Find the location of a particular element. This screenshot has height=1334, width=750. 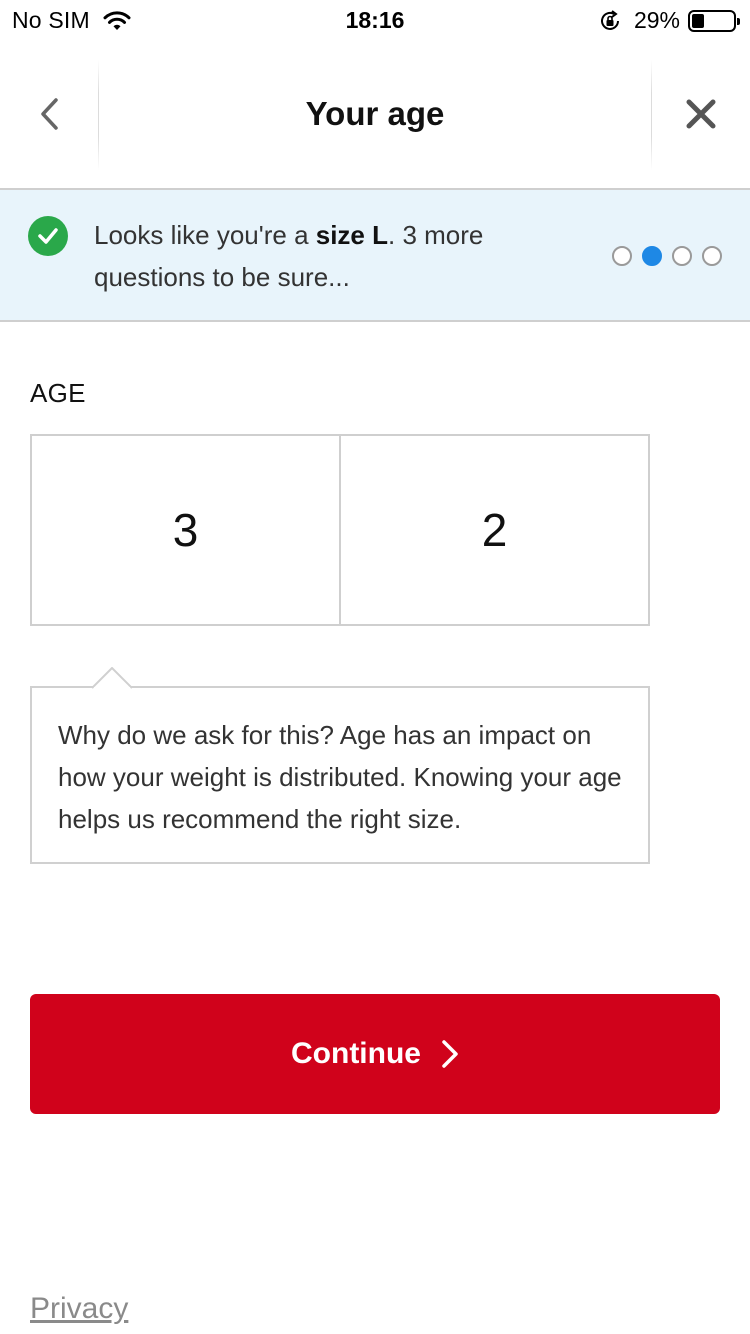

page-title: Your age is located at coordinates (375, 113).